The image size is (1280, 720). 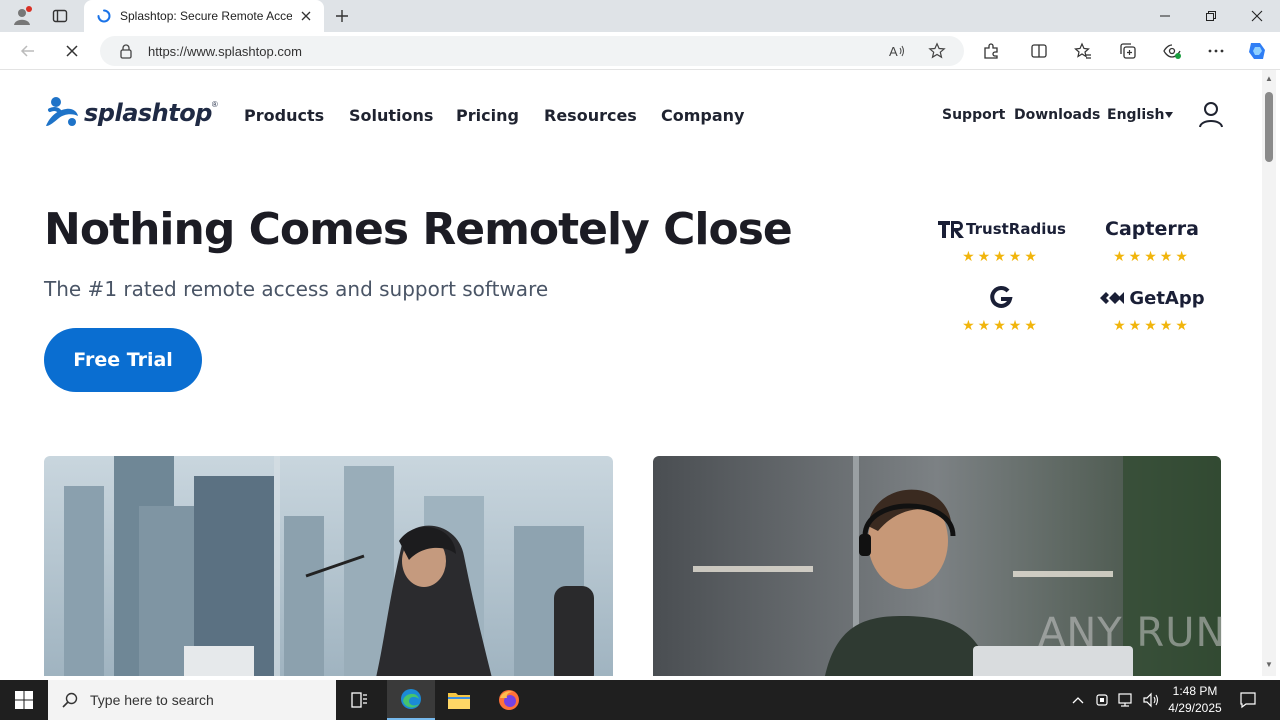 I want to click on meet-now-icon, so click(x=1103, y=700).